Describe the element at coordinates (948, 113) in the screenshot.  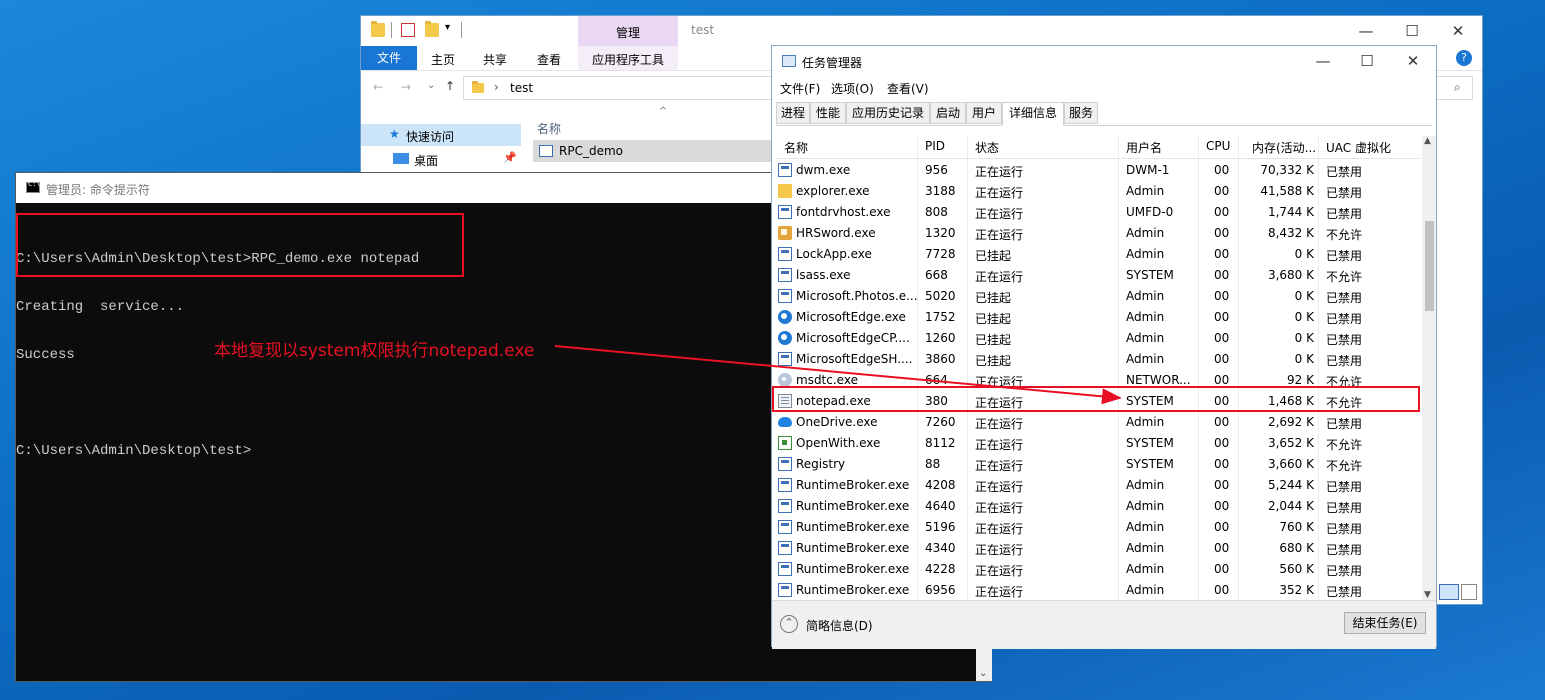
I see `tab-startup: 启动` at that location.